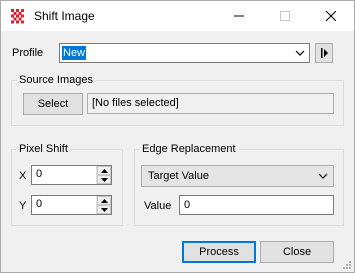 This screenshot has height=273, width=355. I want to click on selected-files-value: [No files selected], so click(135, 103).